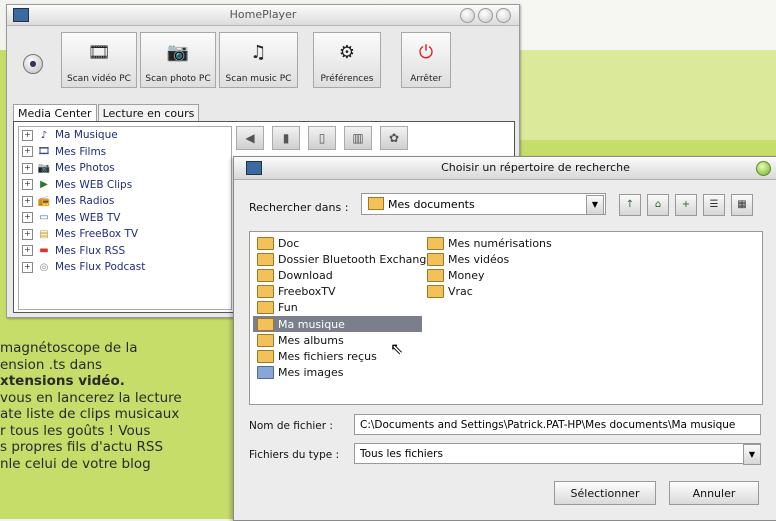  Describe the element at coordinates (125, 135) in the screenshot. I see `tree-item-ma-musique: + ♪ Ma Musique` at that location.